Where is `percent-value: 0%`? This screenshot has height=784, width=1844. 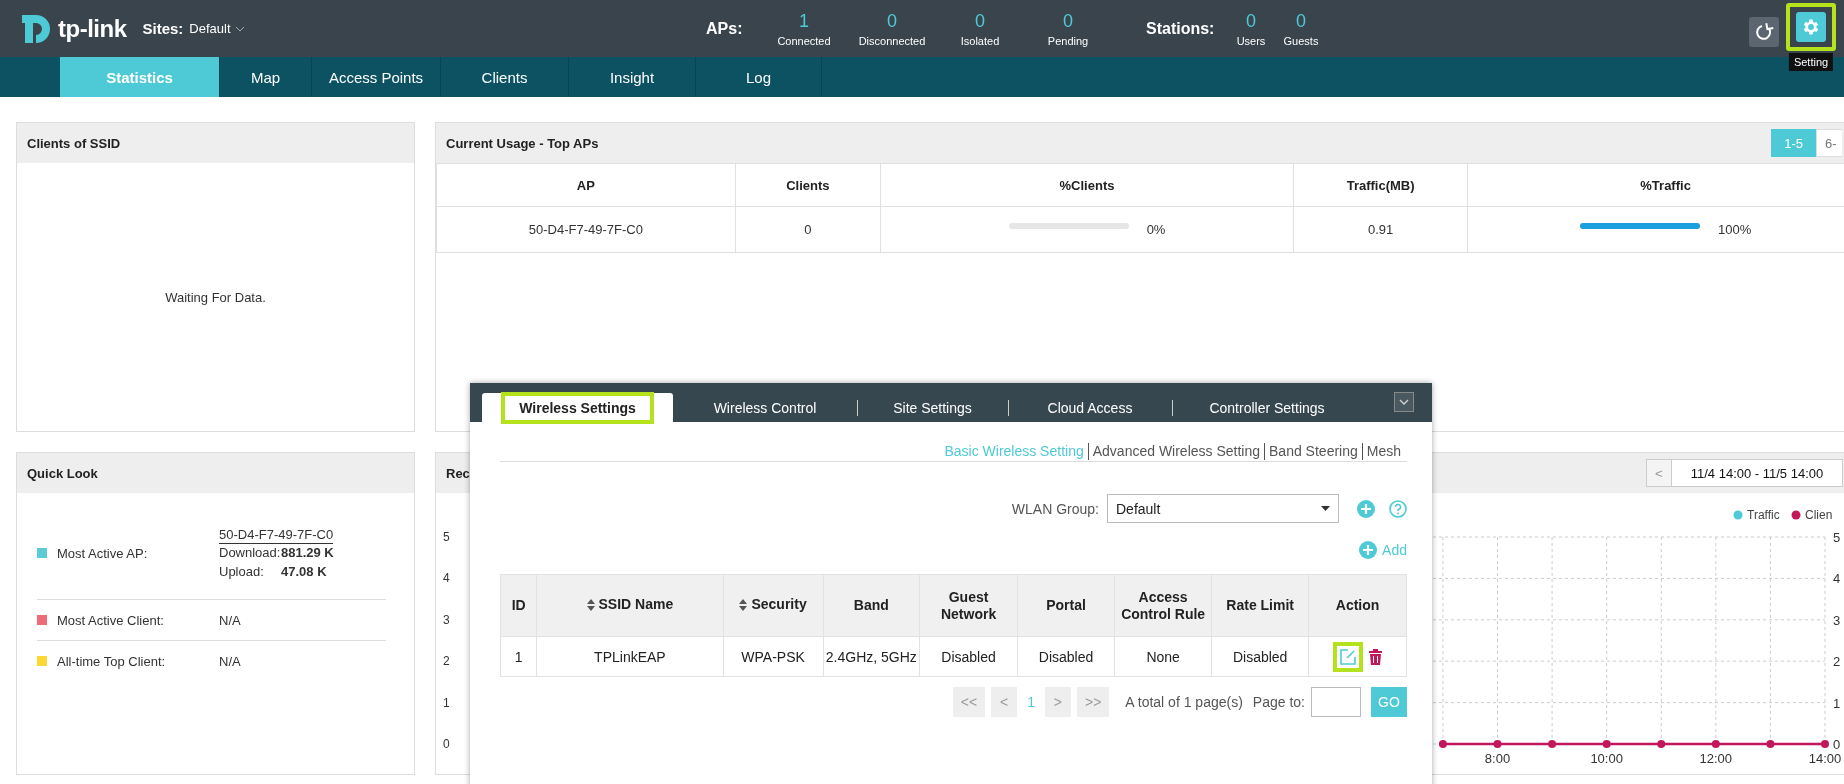
percent-value: 0% is located at coordinates (1156, 229).